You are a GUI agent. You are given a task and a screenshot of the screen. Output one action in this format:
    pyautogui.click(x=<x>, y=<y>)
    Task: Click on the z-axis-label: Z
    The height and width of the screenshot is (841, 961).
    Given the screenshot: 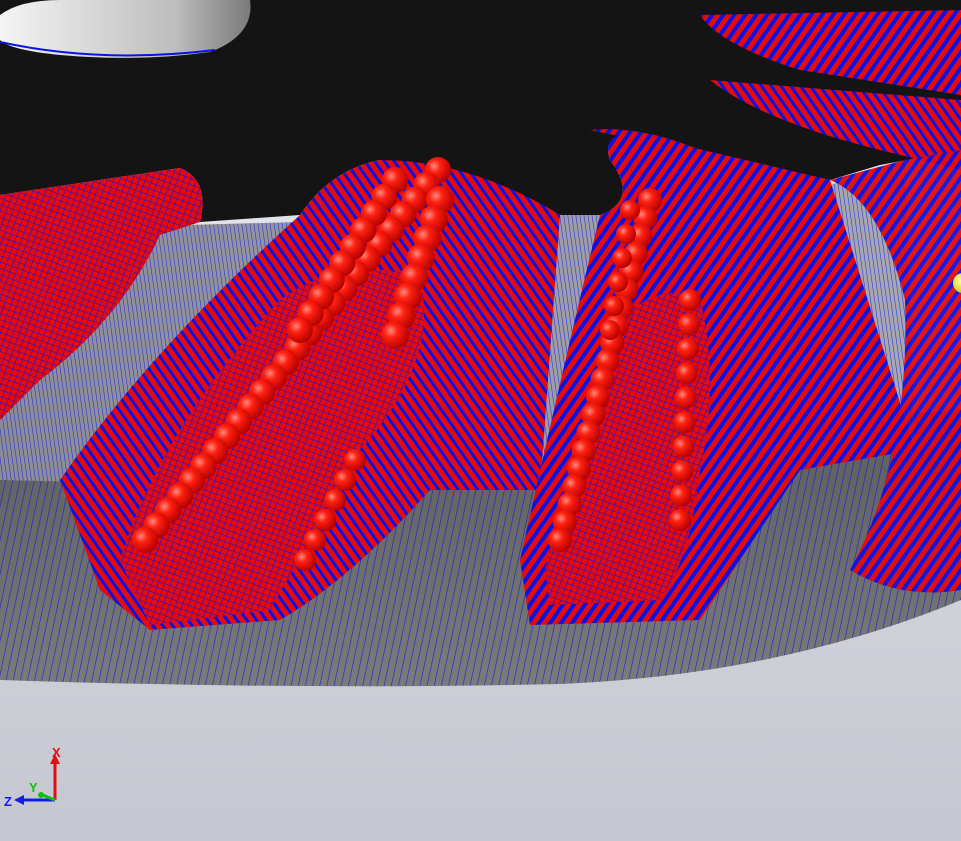 What is the action you would take?
    pyautogui.click(x=8, y=801)
    